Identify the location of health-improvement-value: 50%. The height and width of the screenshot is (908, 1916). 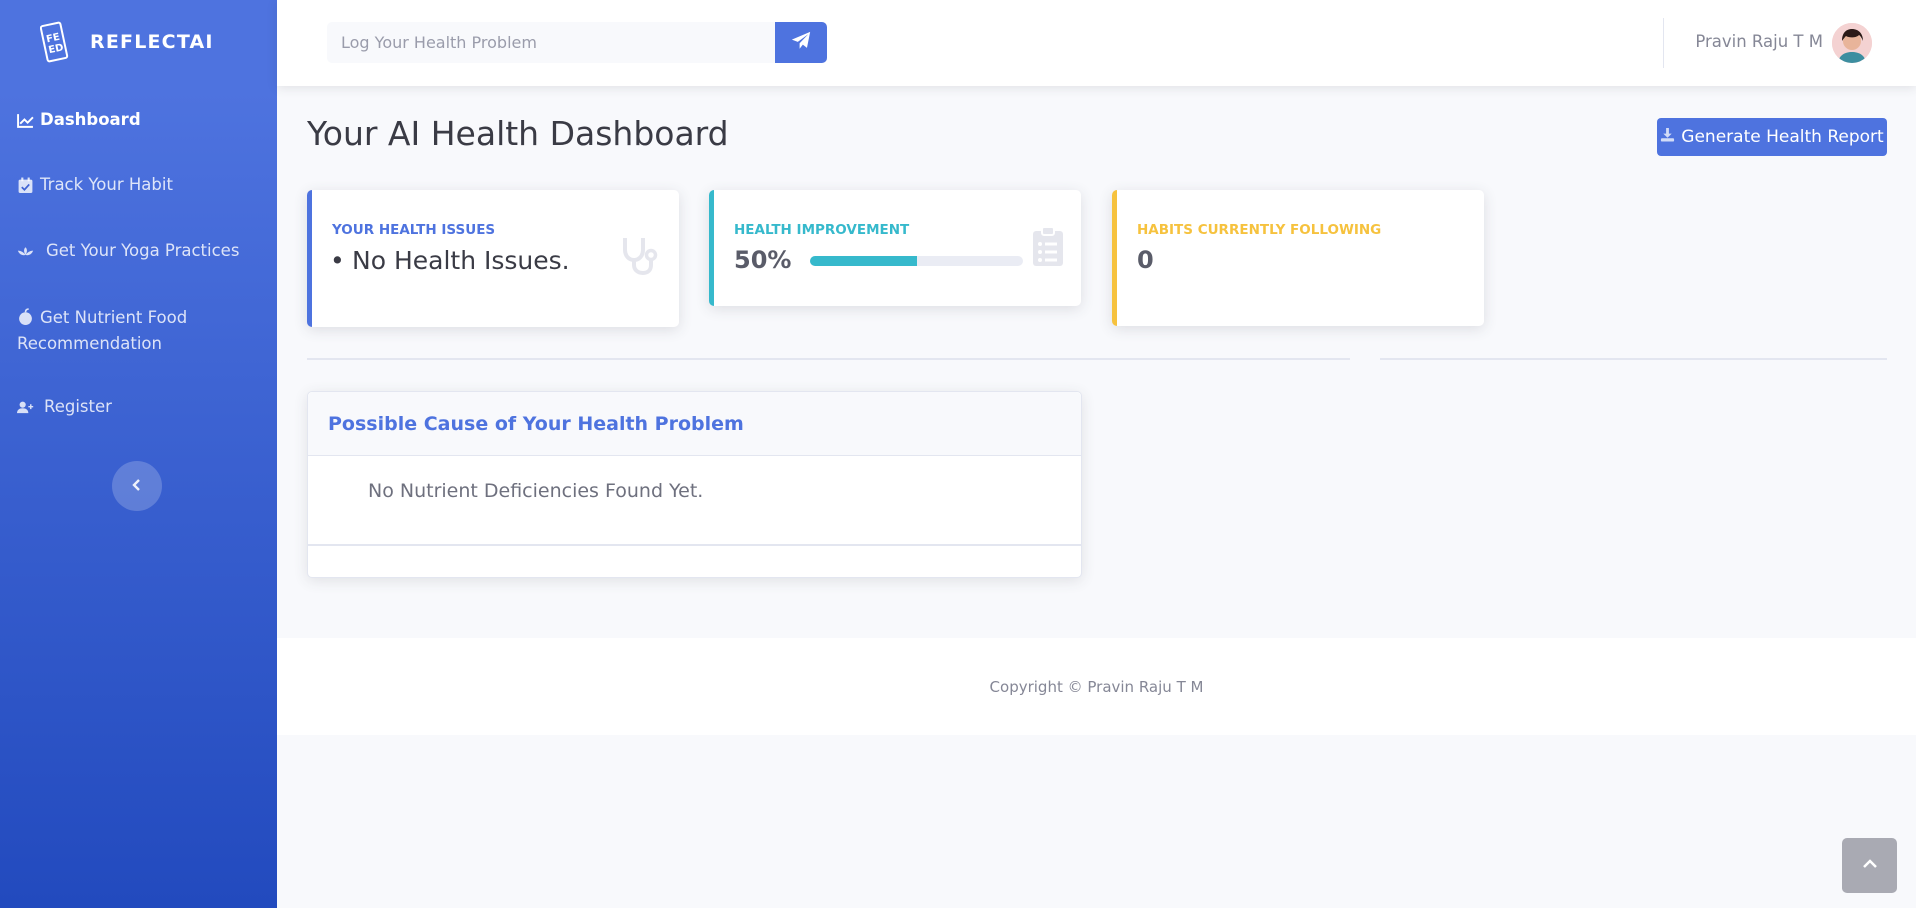
(763, 260).